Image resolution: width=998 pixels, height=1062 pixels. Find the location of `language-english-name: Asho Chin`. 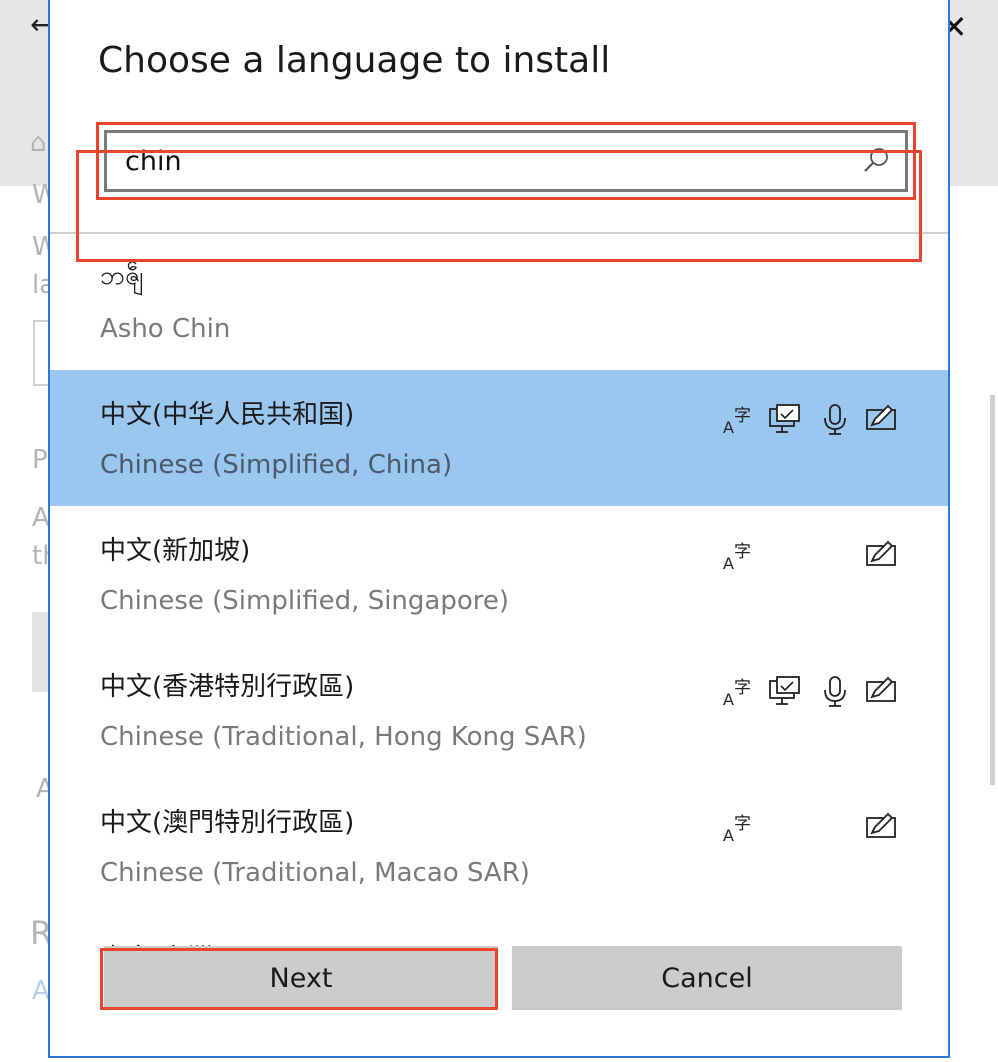

language-english-name: Asho Chin is located at coordinates (165, 329).